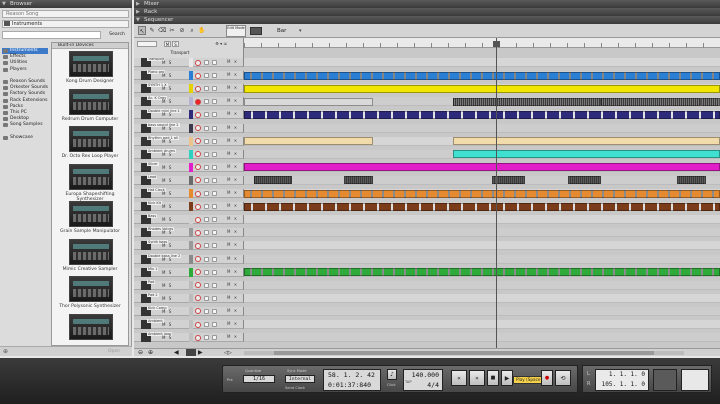 This screenshot has width=720, height=404. I want to click on rewind-icon: ◀, so click(176, 352).